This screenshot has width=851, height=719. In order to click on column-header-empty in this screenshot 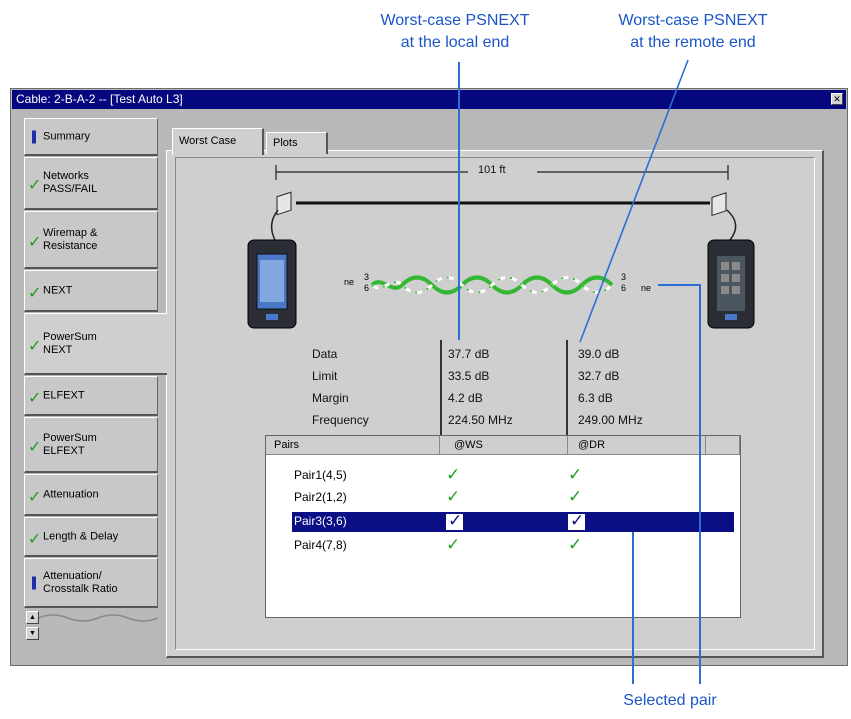, I will do `click(723, 445)`.